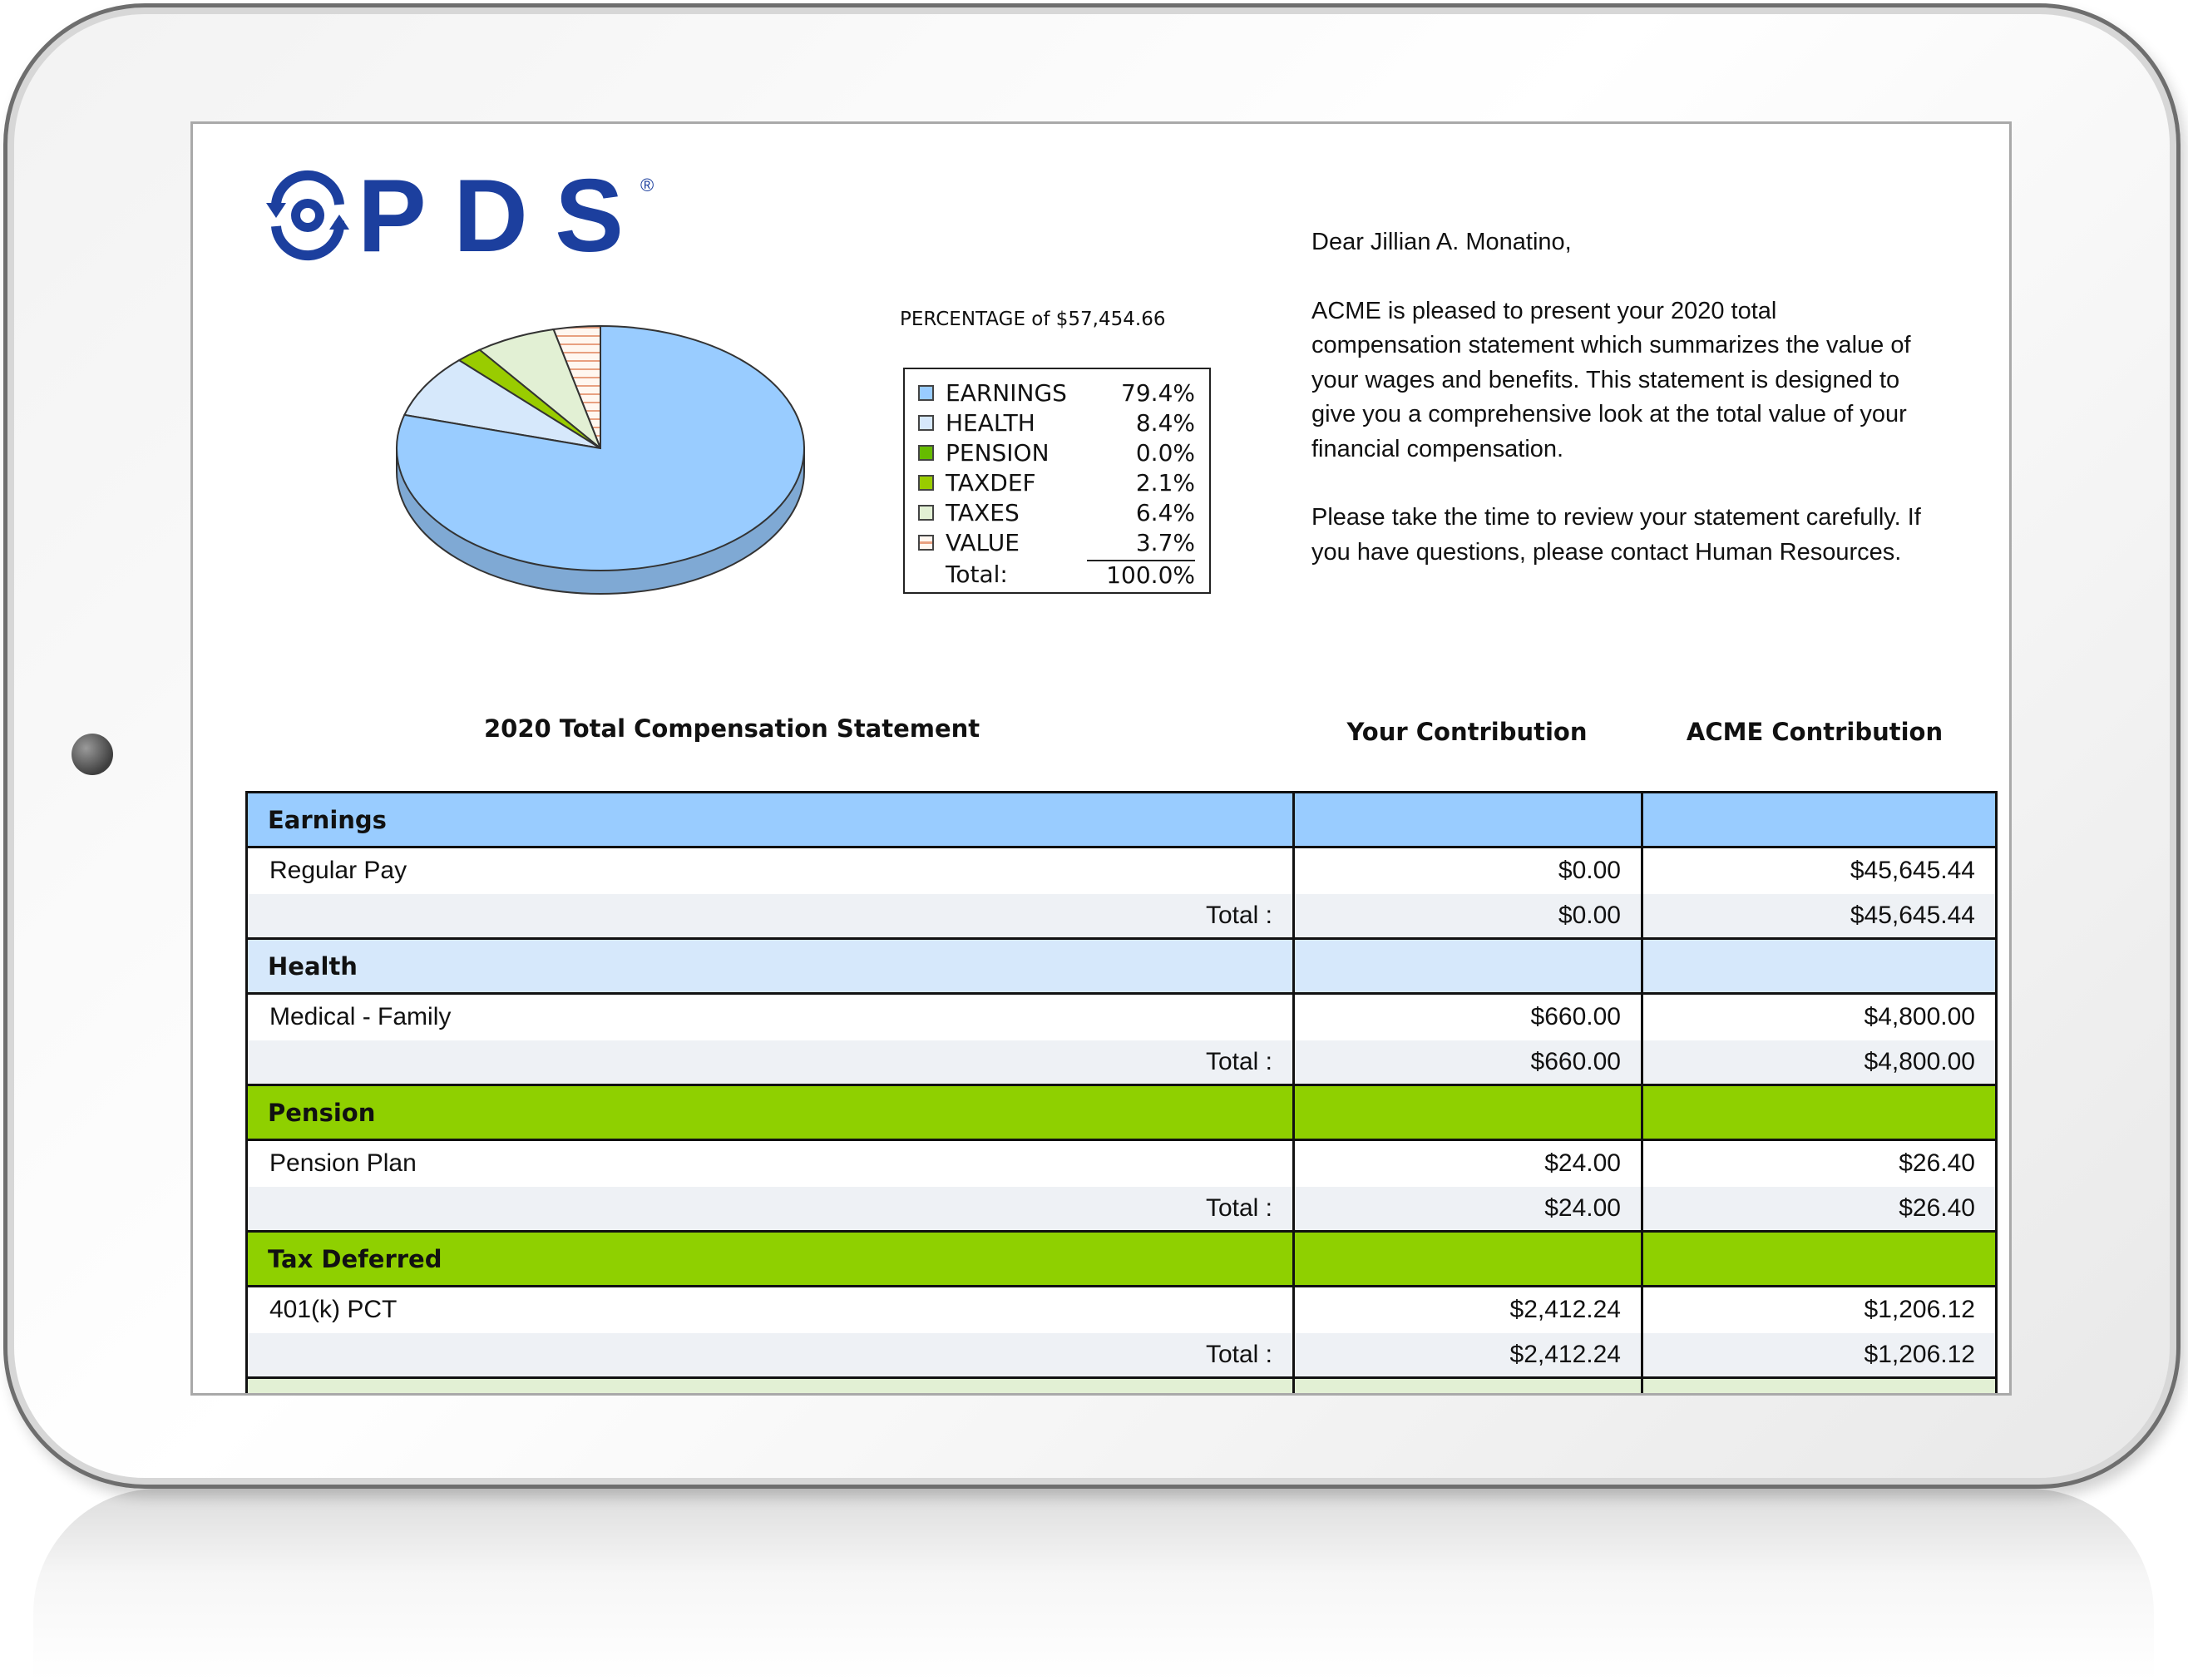 This screenshot has width=2188, height=1680. I want to click on legend-total-value: 100.0%, so click(1141, 574).